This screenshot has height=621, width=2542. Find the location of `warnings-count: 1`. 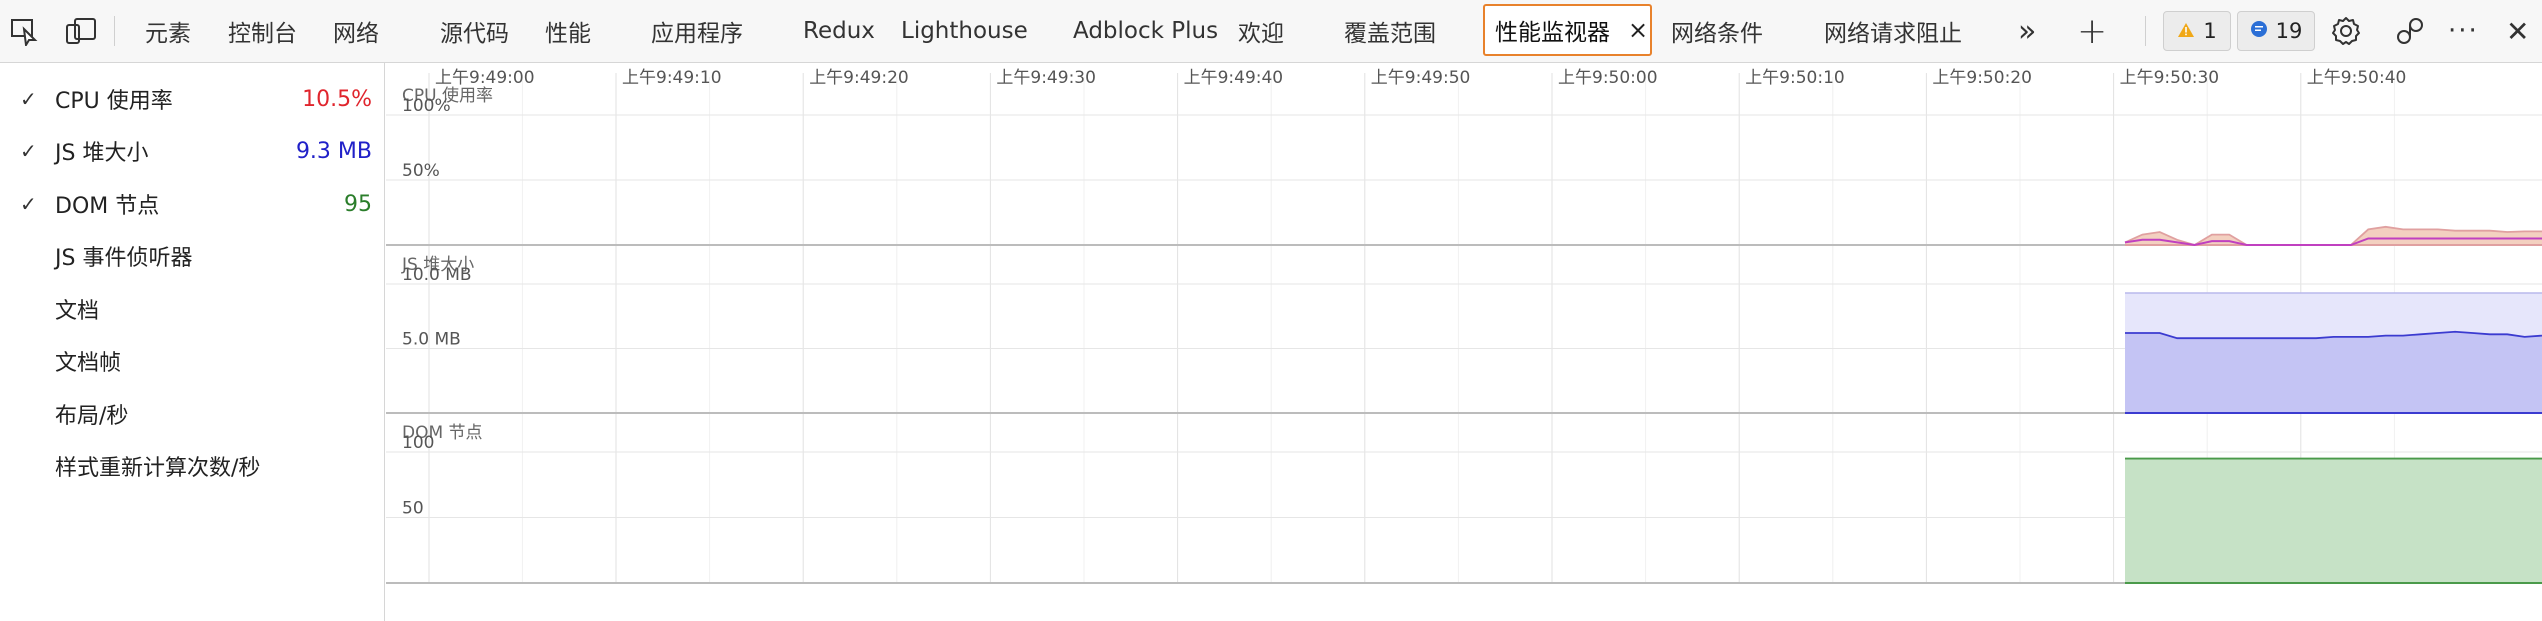

warnings-count: 1 is located at coordinates (2210, 31).